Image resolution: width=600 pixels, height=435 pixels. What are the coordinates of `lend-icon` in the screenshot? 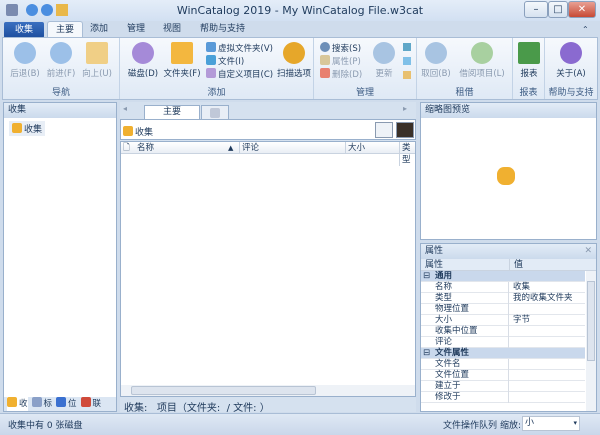 It's located at (482, 53).